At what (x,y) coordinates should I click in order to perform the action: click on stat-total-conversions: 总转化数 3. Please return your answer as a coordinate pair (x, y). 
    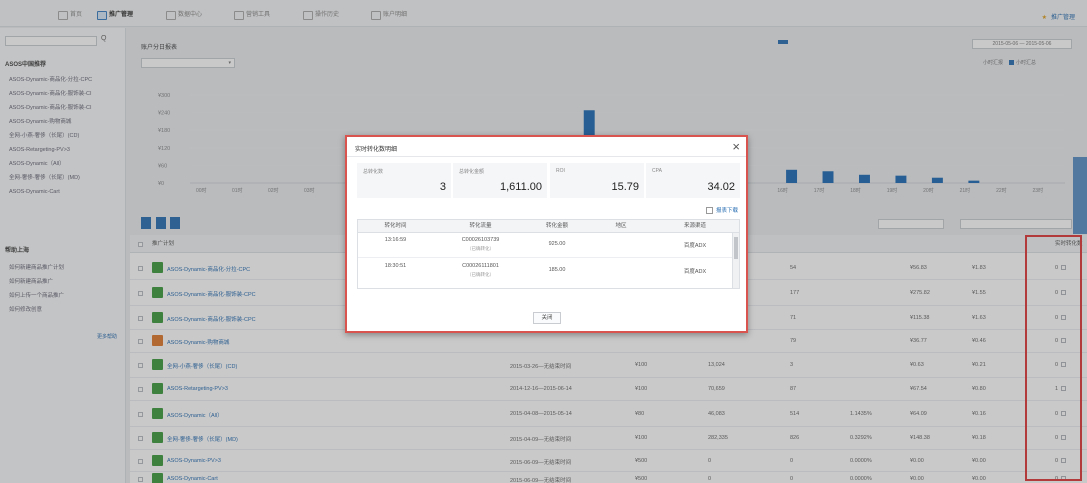
    Looking at the image, I should click on (404, 180).